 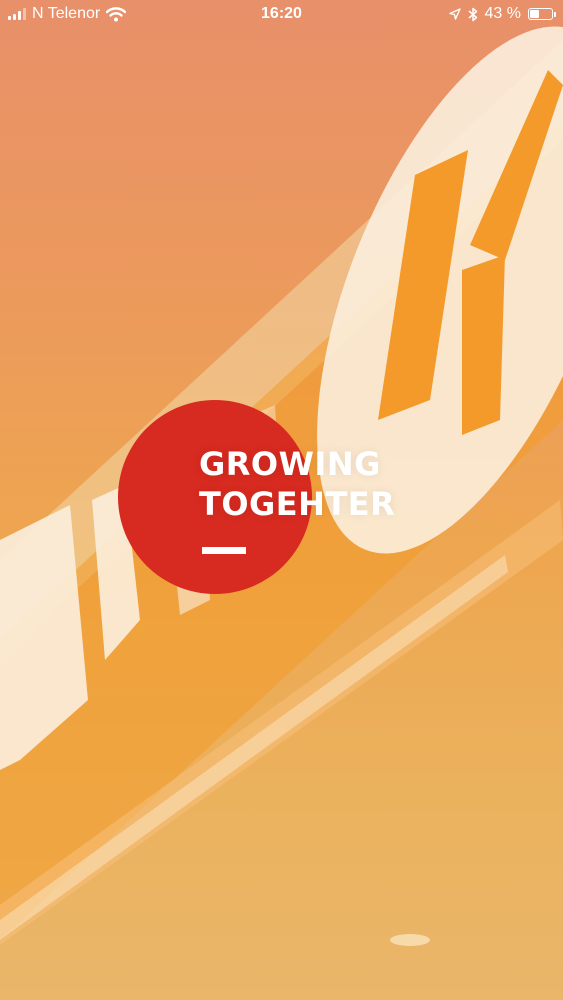 What do you see at coordinates (224, 550) in the screenshot?
I see `tagline-underline` at bounding box center [224, 550].